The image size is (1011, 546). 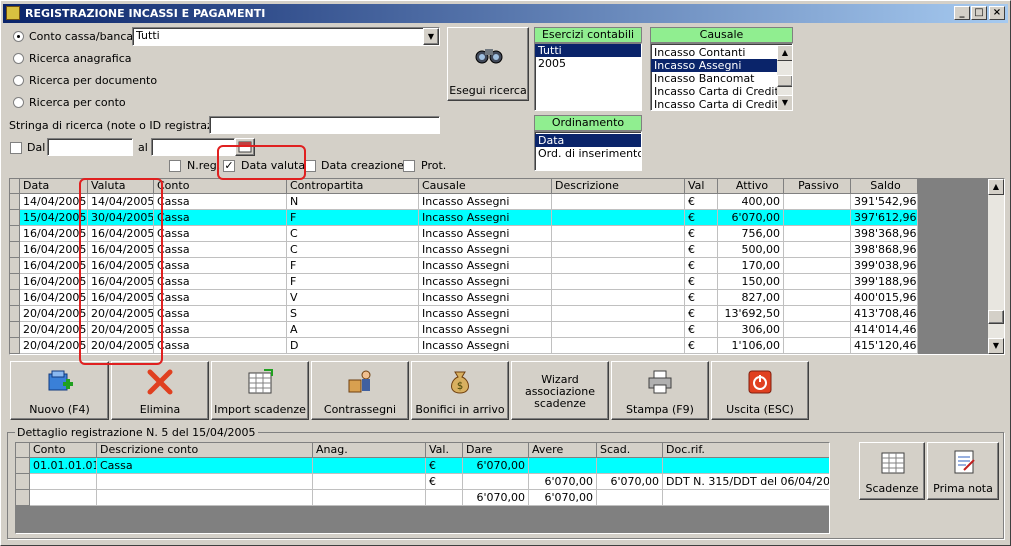 What do you see at coordinates (18, 80) in the screenshot?
I see `radio-ricerca-documento` at bounding box center [18, 80].